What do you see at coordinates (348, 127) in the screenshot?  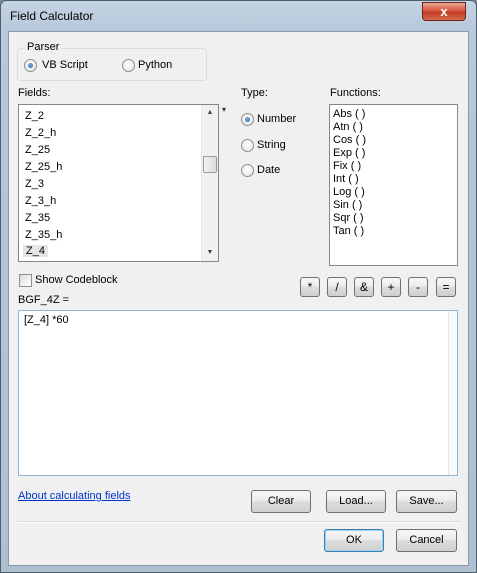 I see `list-item: Atn ( )` at bounding box center [348, 127].